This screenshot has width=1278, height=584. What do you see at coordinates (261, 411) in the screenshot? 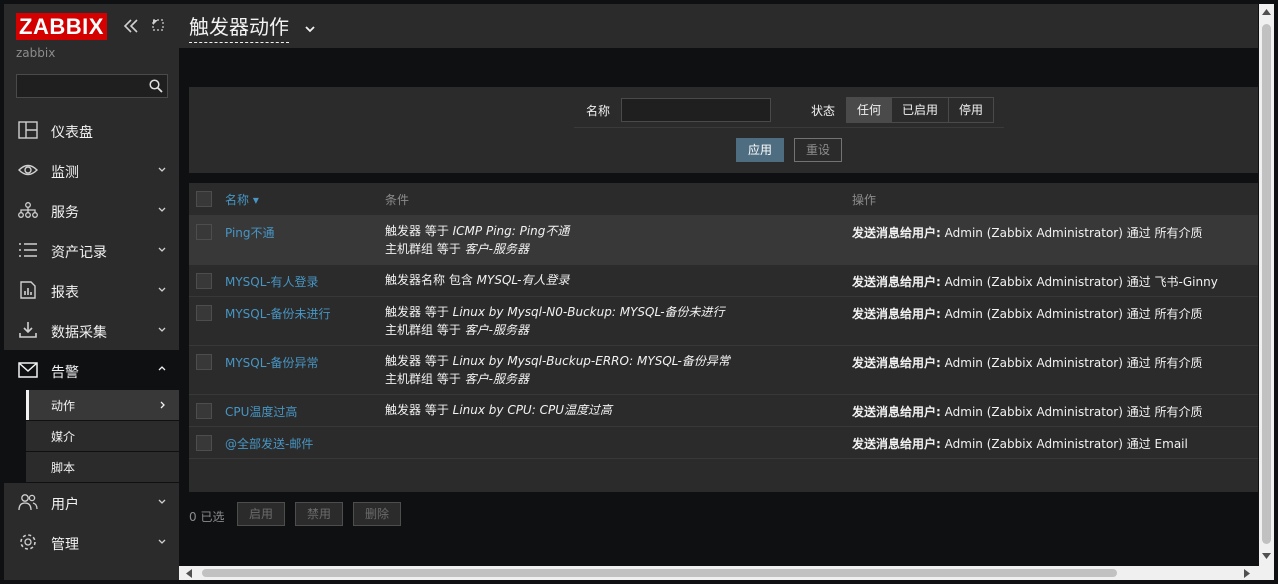
I see `action-name-link: CPU温度过高` at bounding box center [261, 411].